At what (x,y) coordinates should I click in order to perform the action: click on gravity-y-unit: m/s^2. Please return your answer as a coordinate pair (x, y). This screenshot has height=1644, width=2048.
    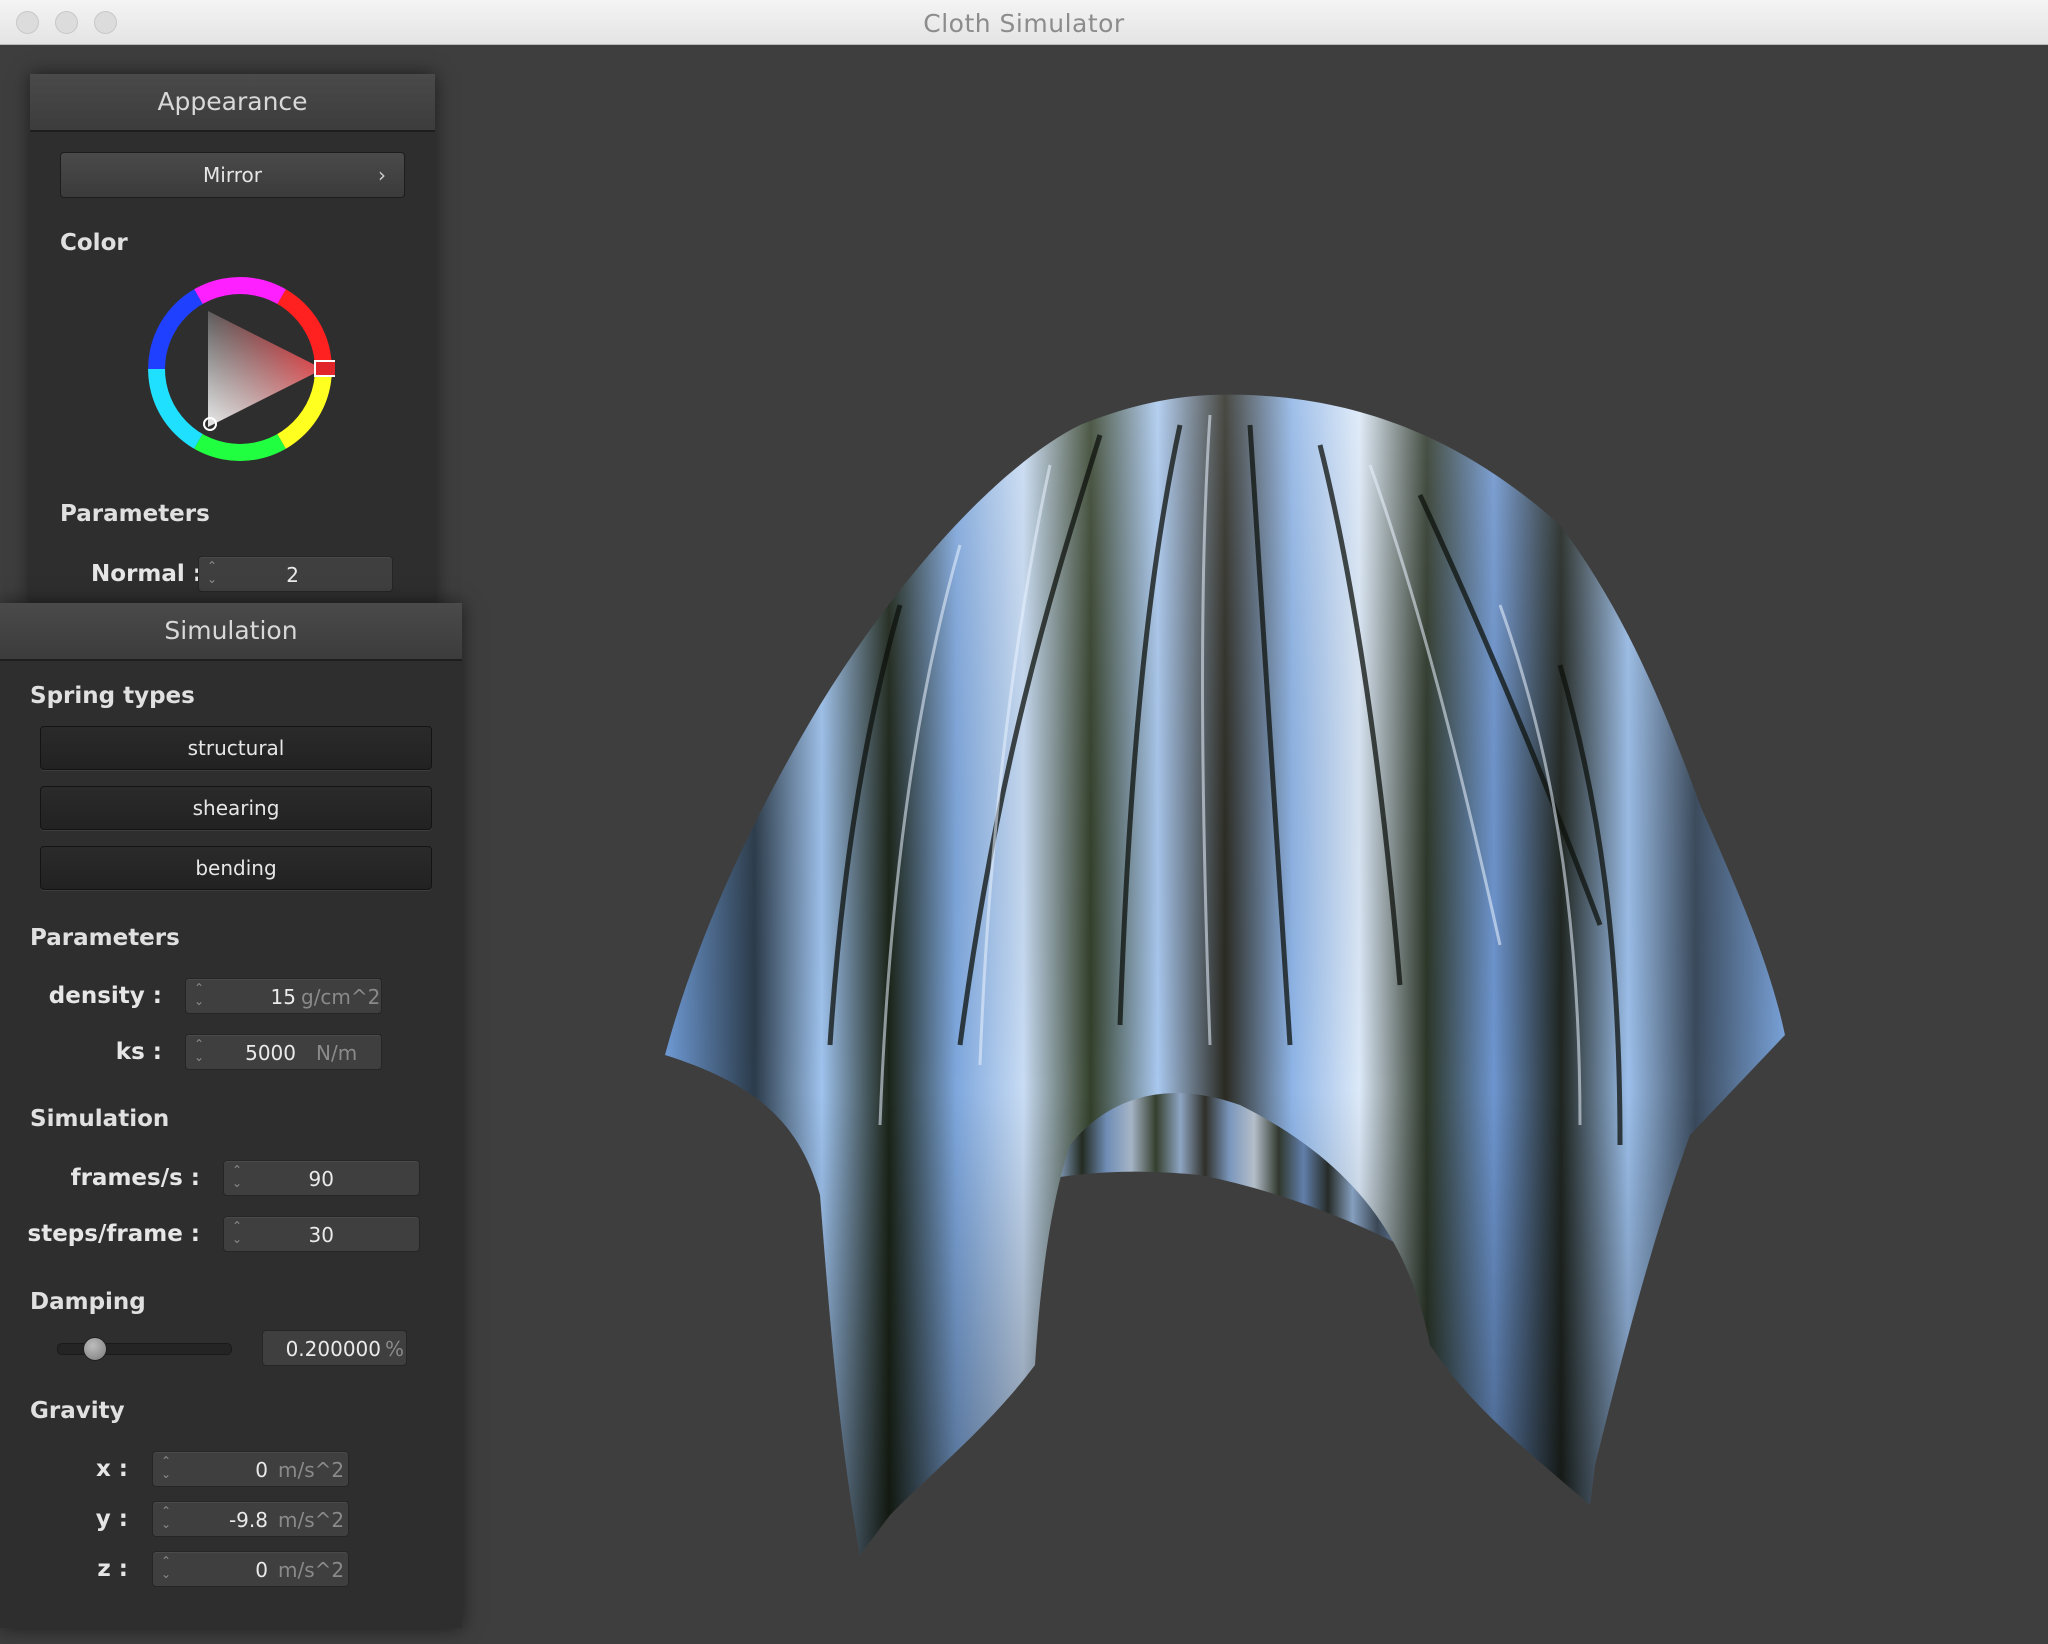
    Looking at the image, I should click on (311, 1520).